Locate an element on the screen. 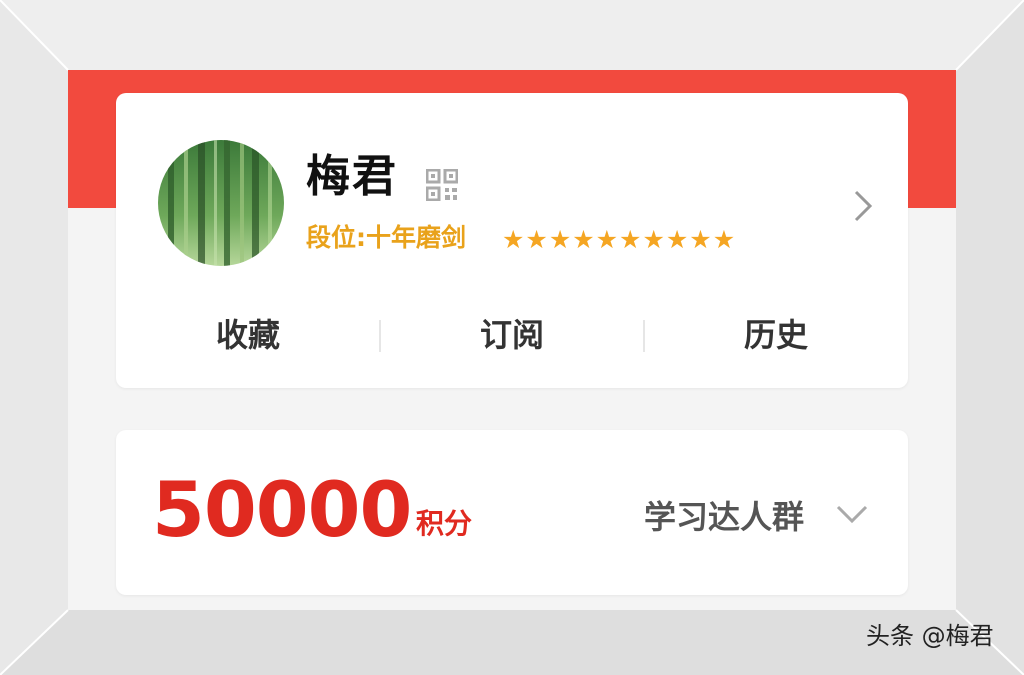  tab-history: 历史 is located at coordinates (776, 333).